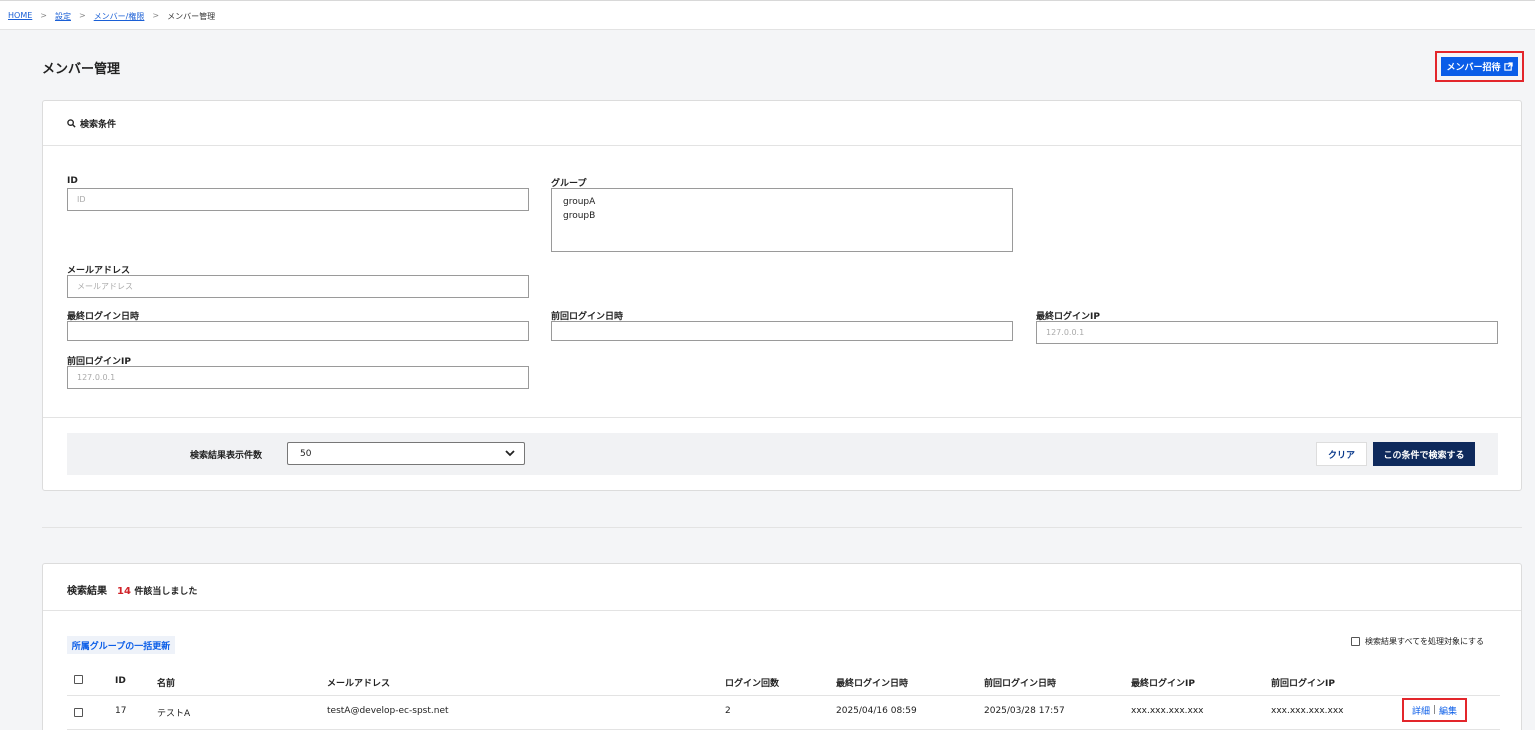 Image resolution: width=1535 pixels, height=730 pixels. I want to click on cell-name: テストA, so click(174, 714).